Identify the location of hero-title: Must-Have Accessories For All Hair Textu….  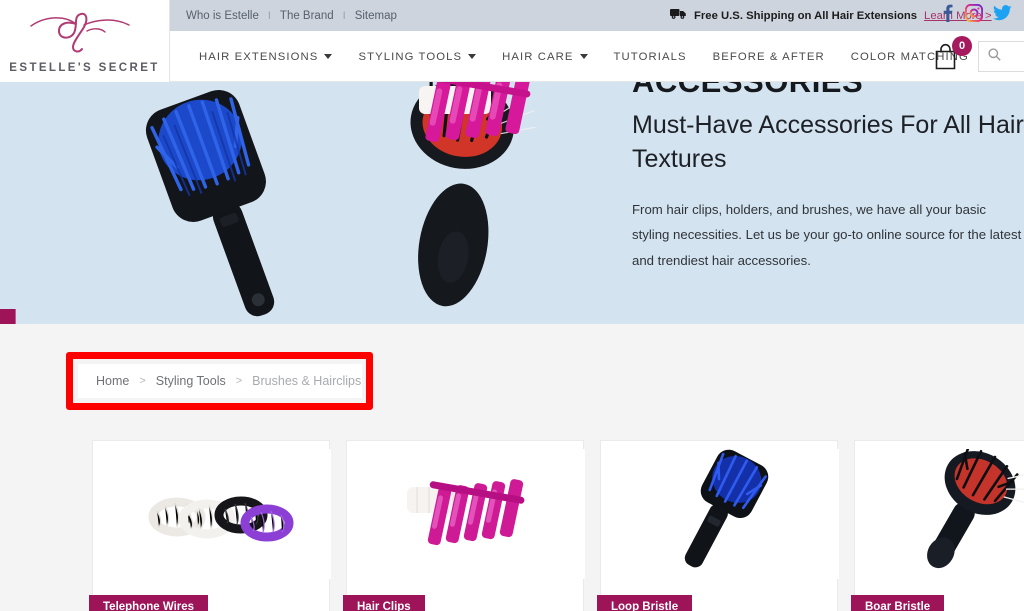
(828, 142).